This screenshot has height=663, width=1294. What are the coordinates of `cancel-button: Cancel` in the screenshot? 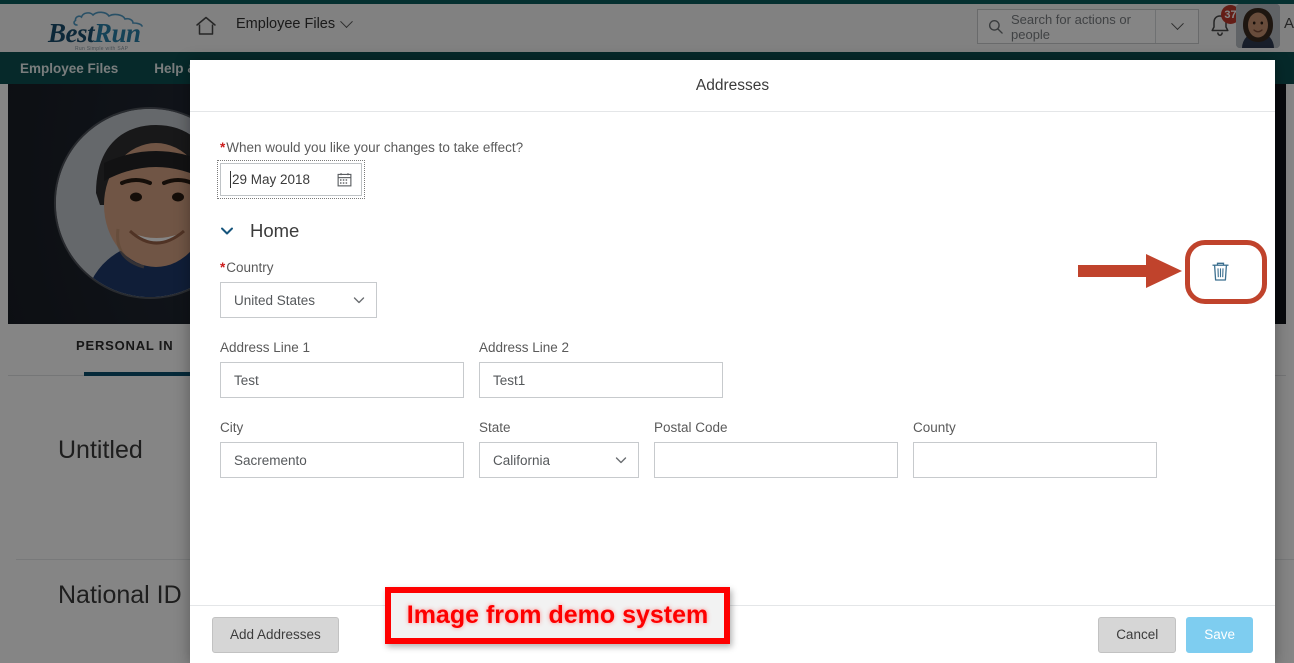 It's located at (1137, 634).